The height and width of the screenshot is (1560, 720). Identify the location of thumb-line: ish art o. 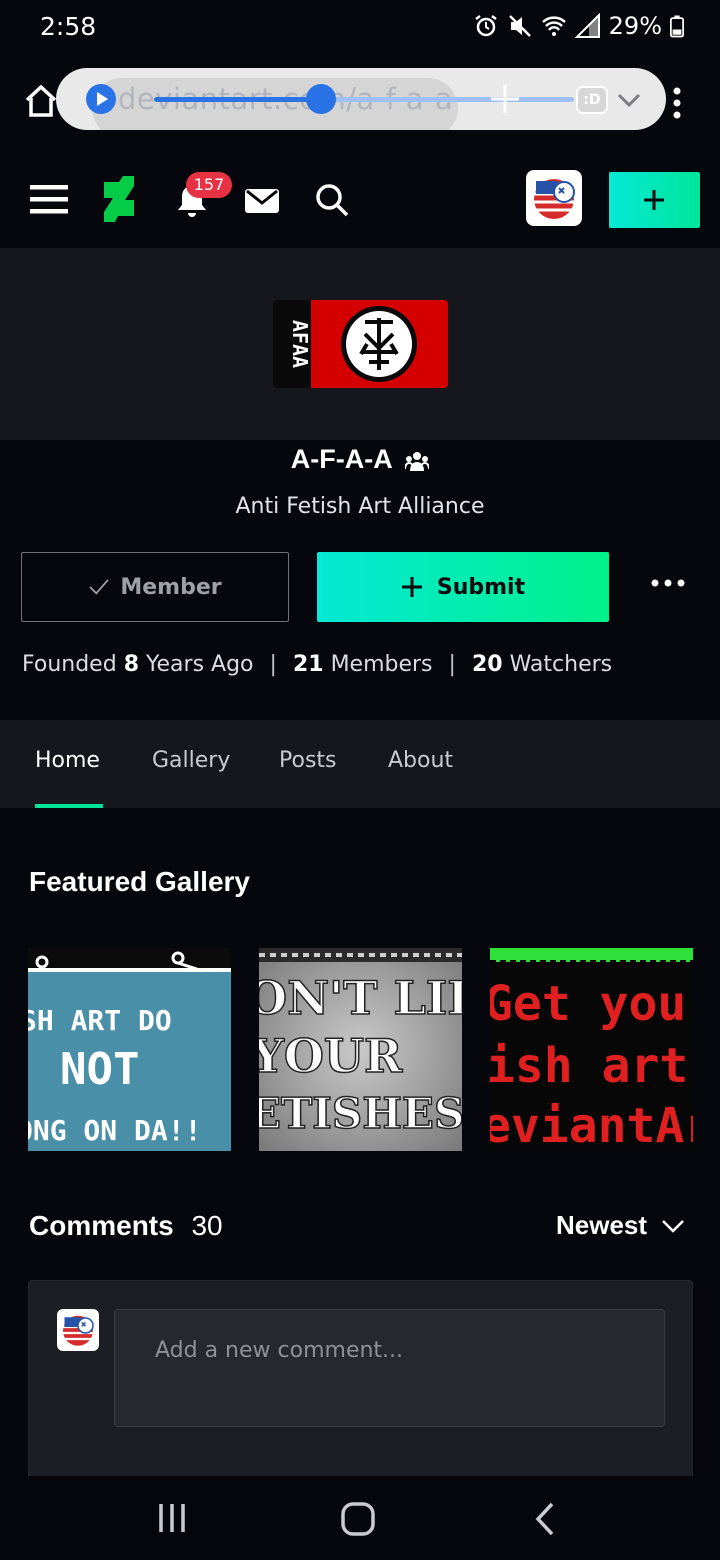
(591, 1066).